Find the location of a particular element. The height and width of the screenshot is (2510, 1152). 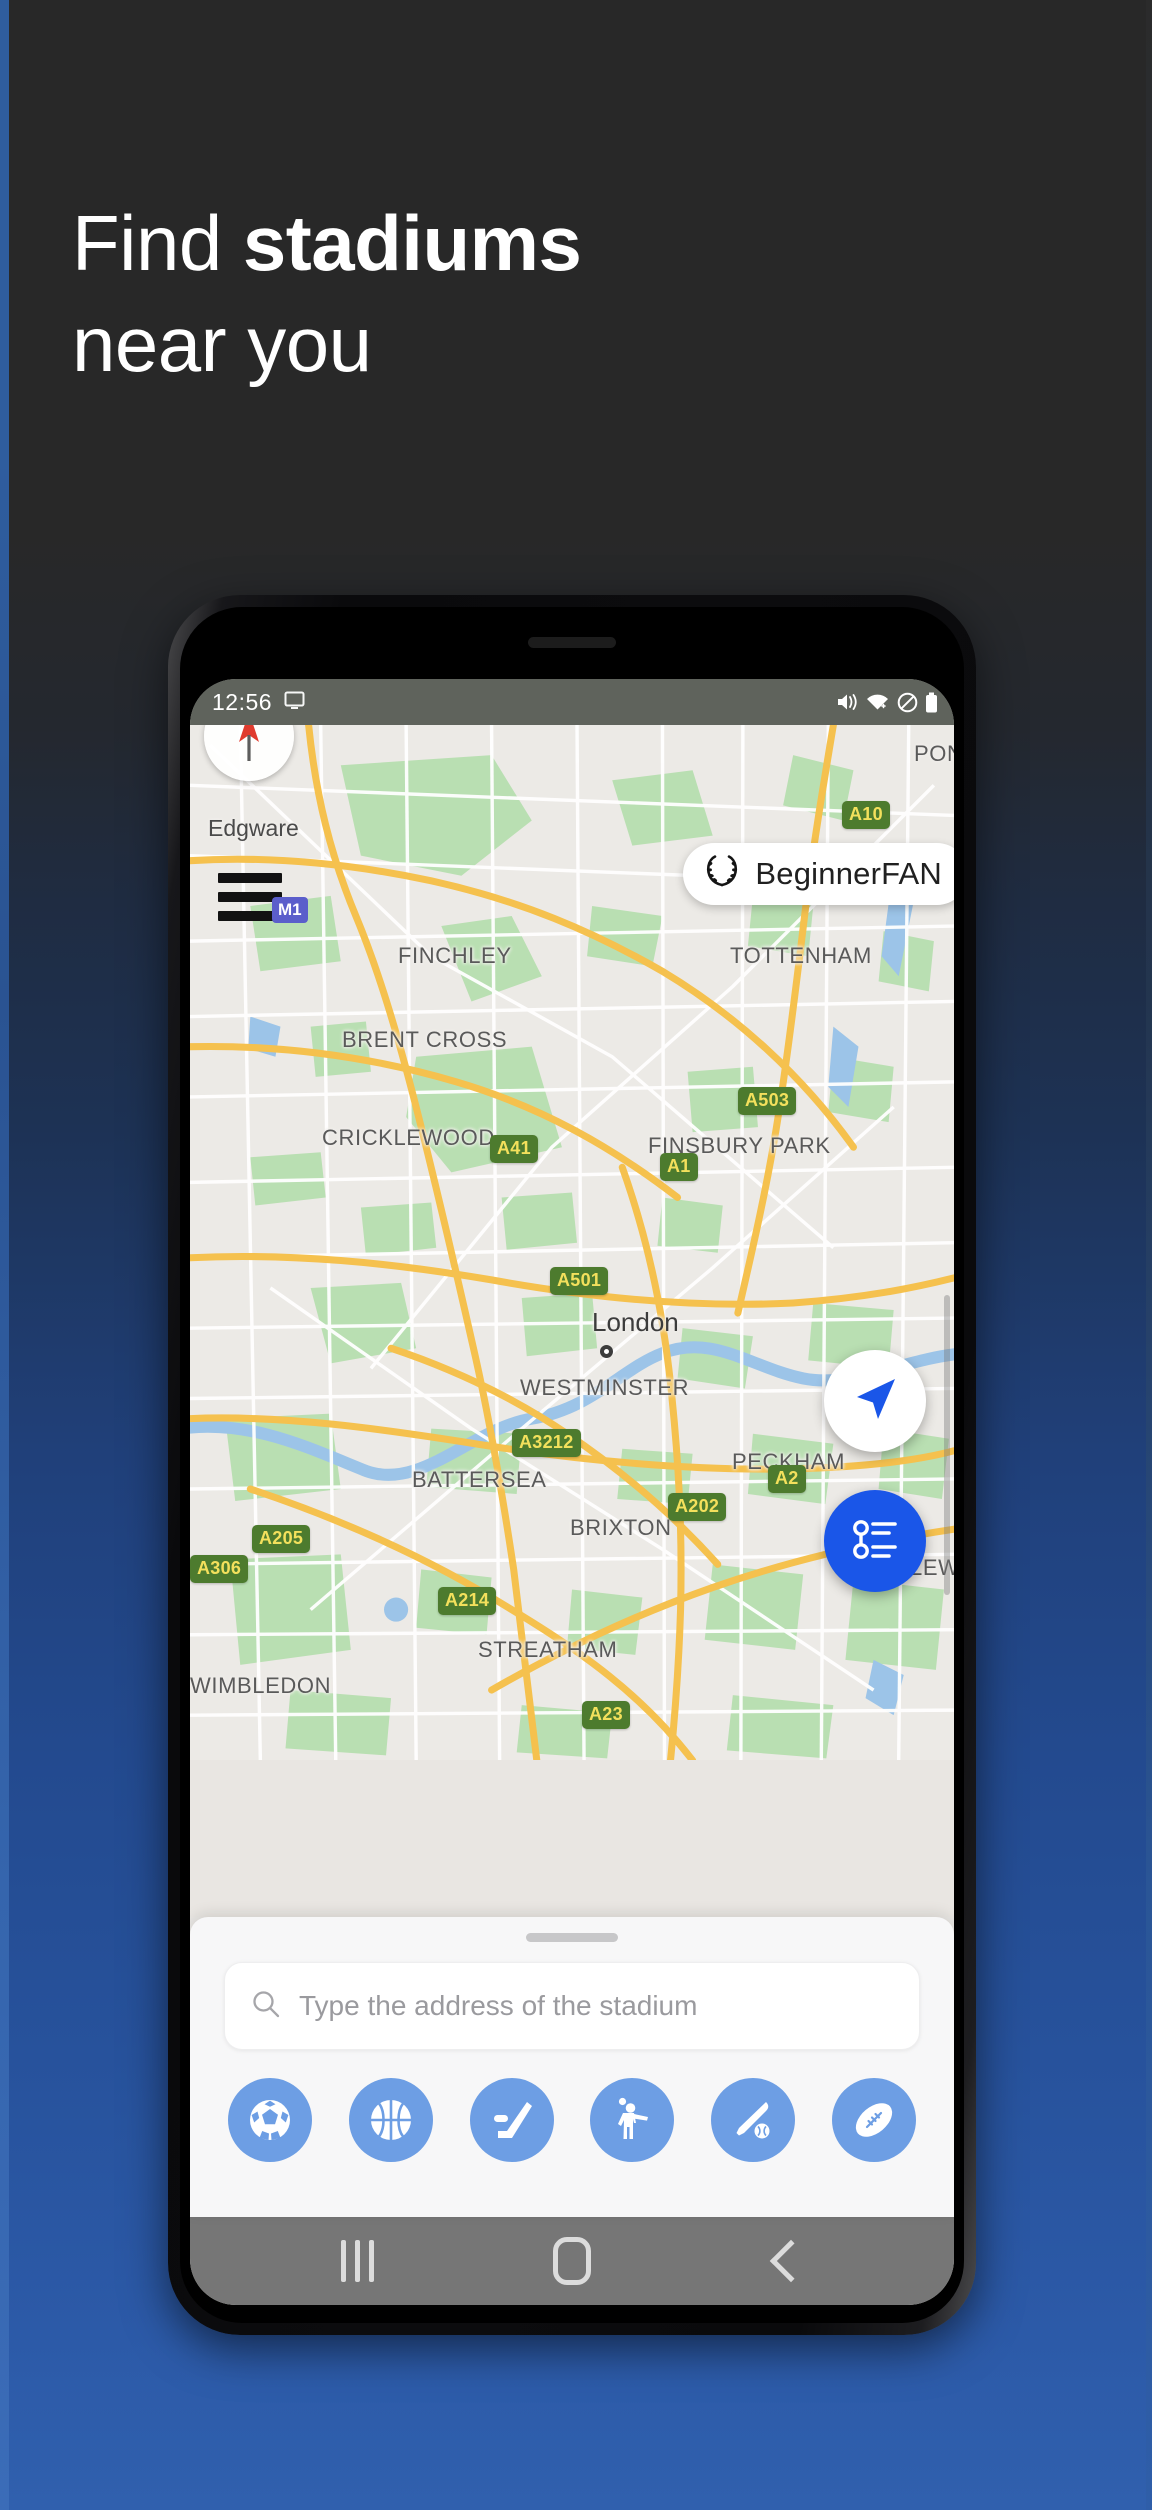

headline-bold-part: stadiums is located at coordinates (412, 243).